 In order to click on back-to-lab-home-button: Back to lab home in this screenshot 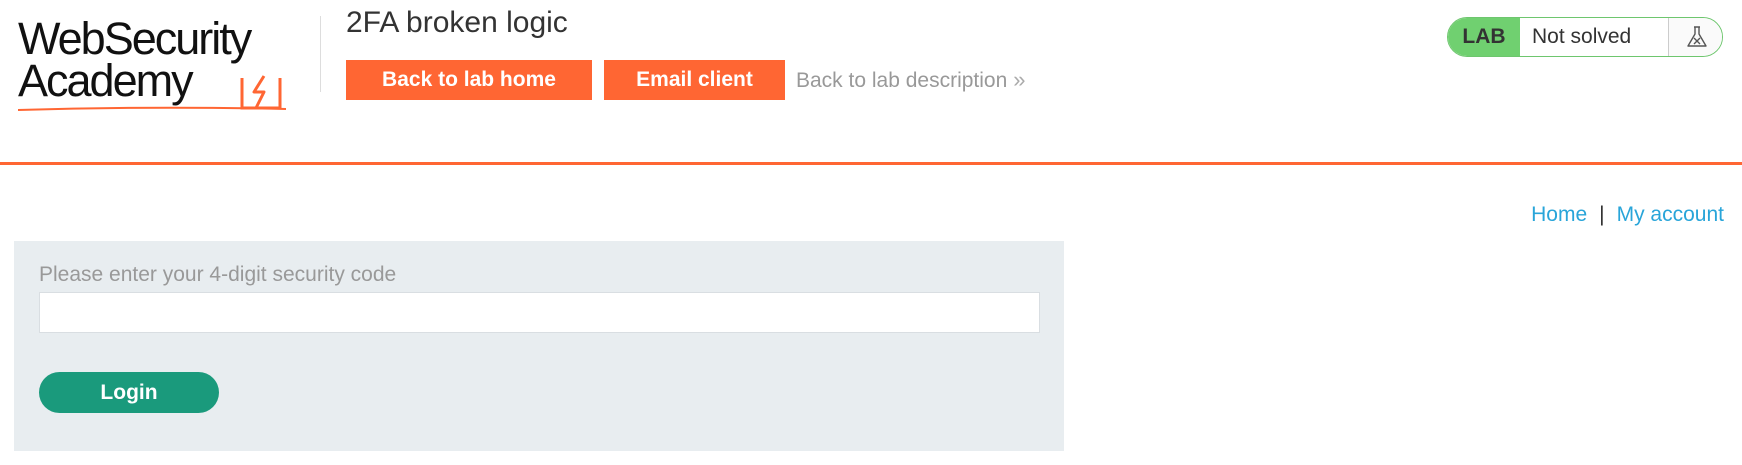, I will do `click(469, 80)`.